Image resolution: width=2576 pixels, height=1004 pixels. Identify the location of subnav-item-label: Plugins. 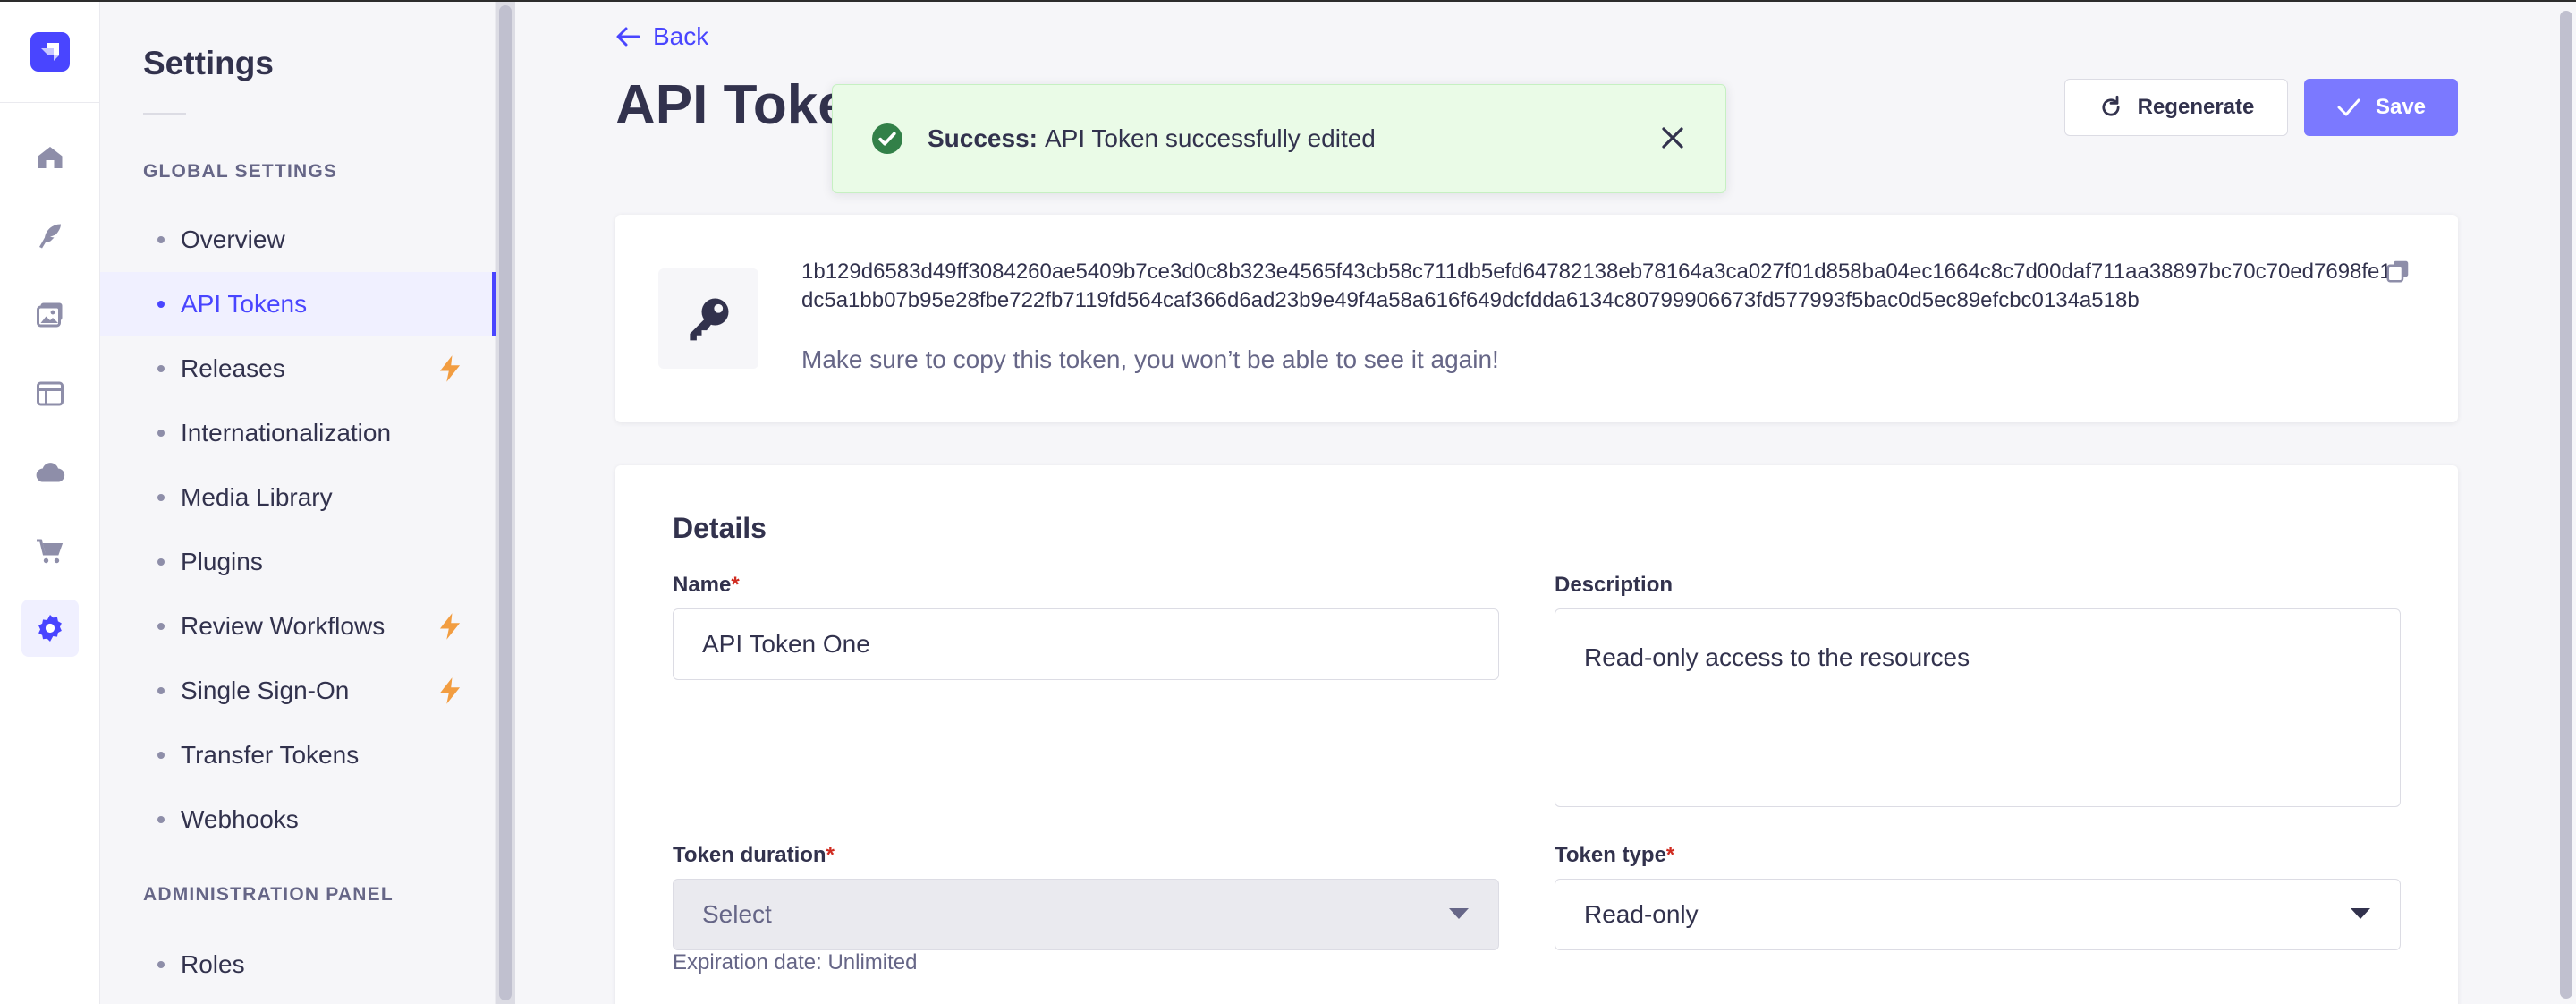
(222, 561).